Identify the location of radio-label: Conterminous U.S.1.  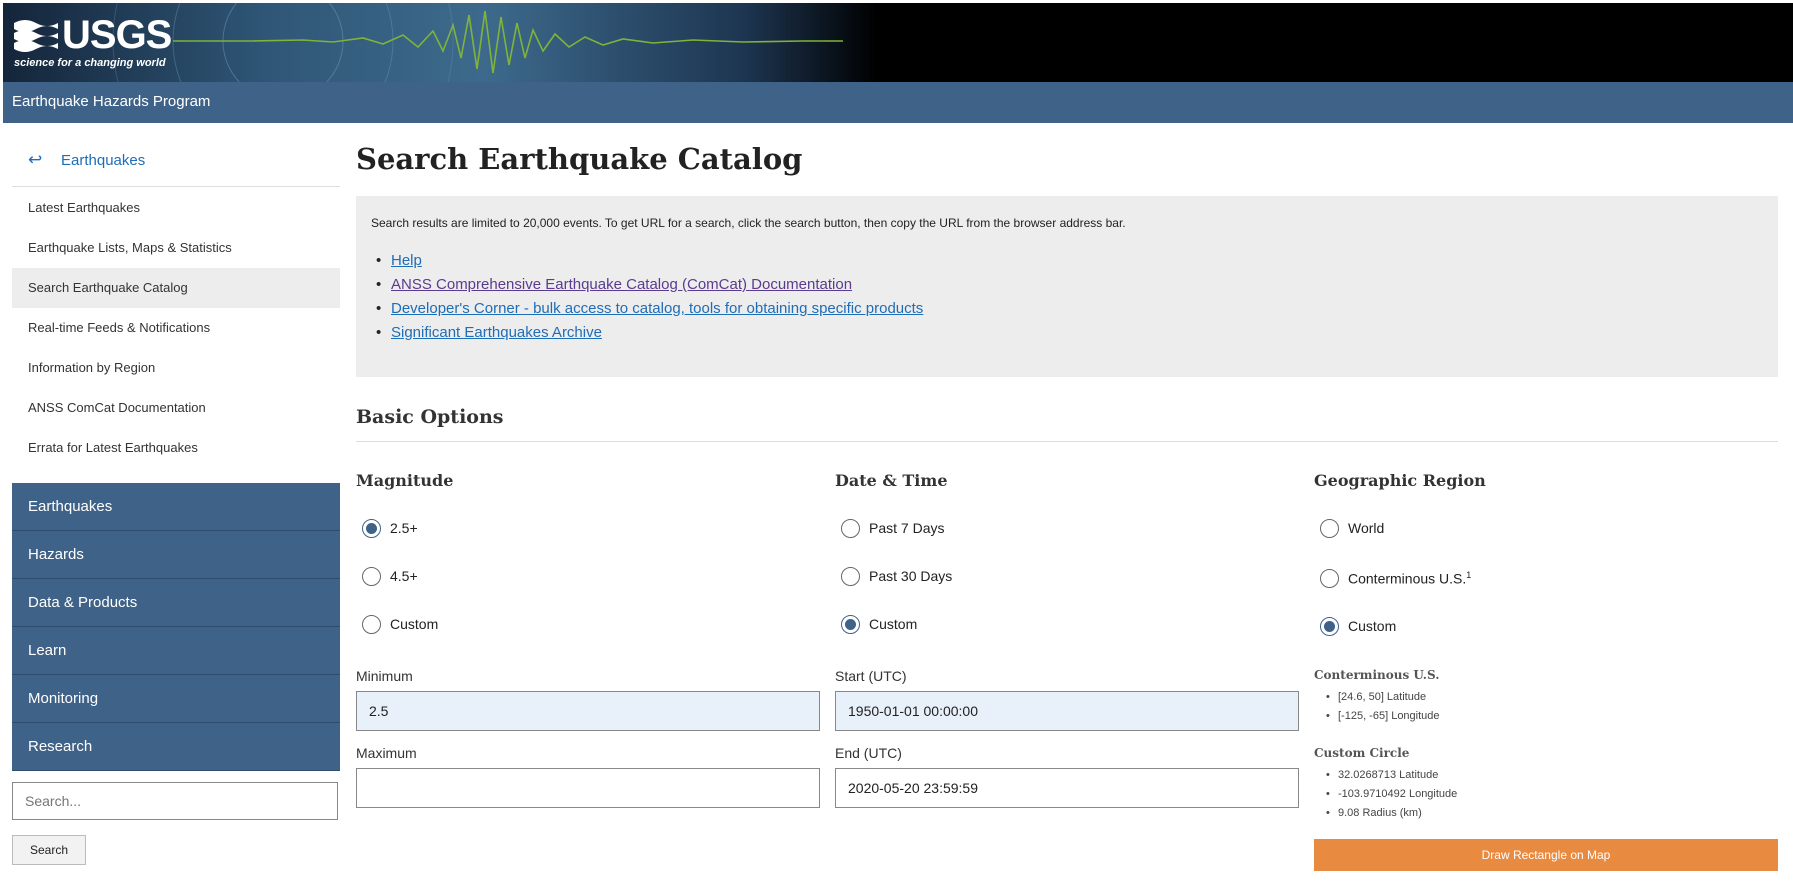
(1409, 578).